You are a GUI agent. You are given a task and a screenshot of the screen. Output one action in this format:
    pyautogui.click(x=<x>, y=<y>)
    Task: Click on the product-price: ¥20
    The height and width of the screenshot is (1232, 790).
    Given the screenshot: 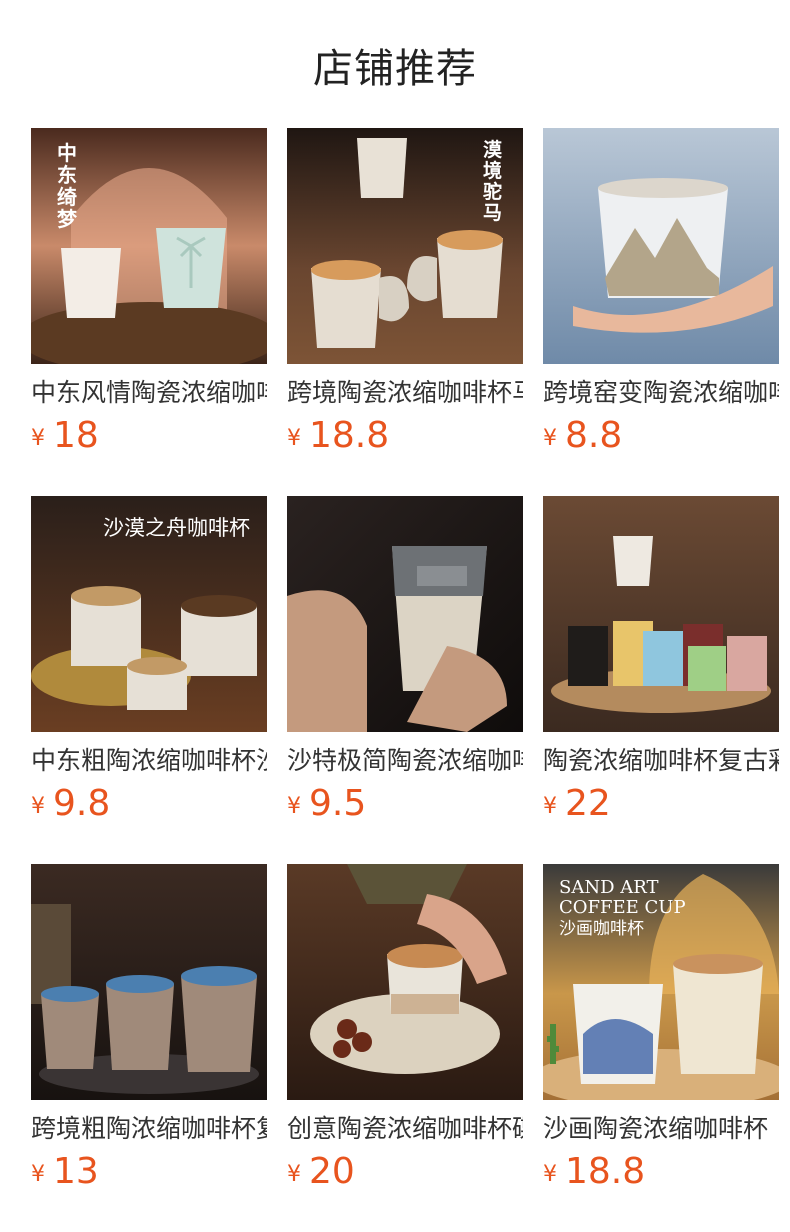 What is the action you would take?
    pyautogui.click(x=405, y=1175)
    